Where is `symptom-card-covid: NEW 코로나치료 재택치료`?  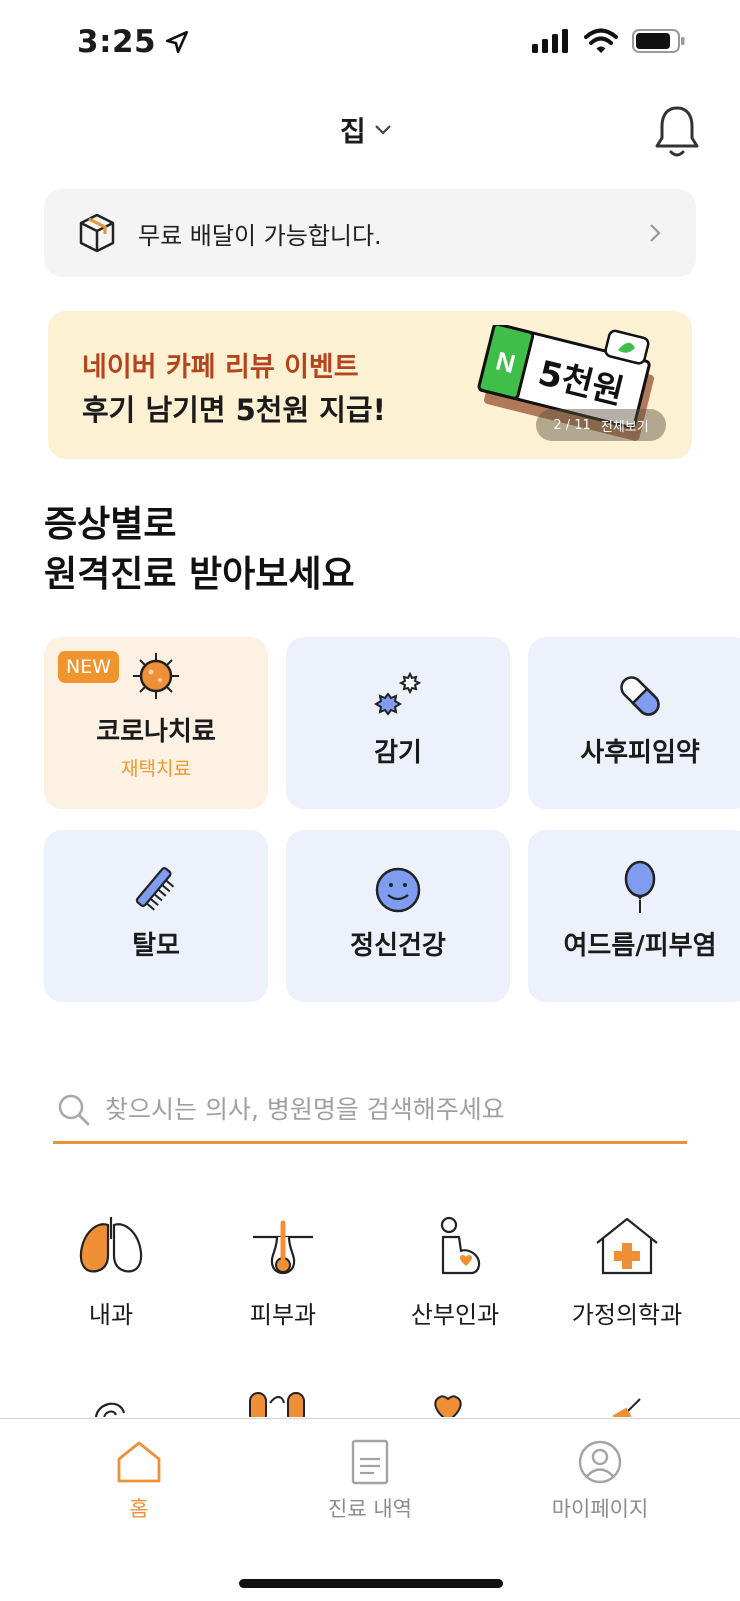 symptom-card-covid: NEW 코로나치료 재택치료 is located at coordinates (156, 723).